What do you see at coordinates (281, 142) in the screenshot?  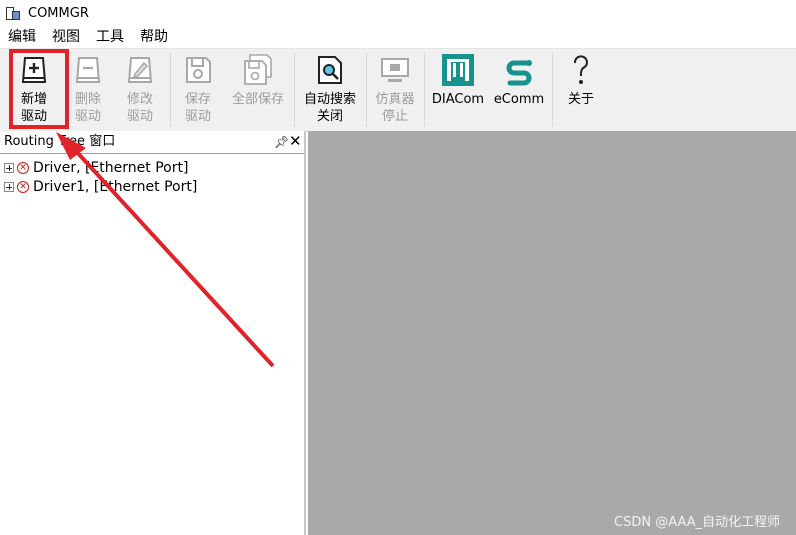 I see `pin-icon: 📌︎` at bounding box center [281, 142].